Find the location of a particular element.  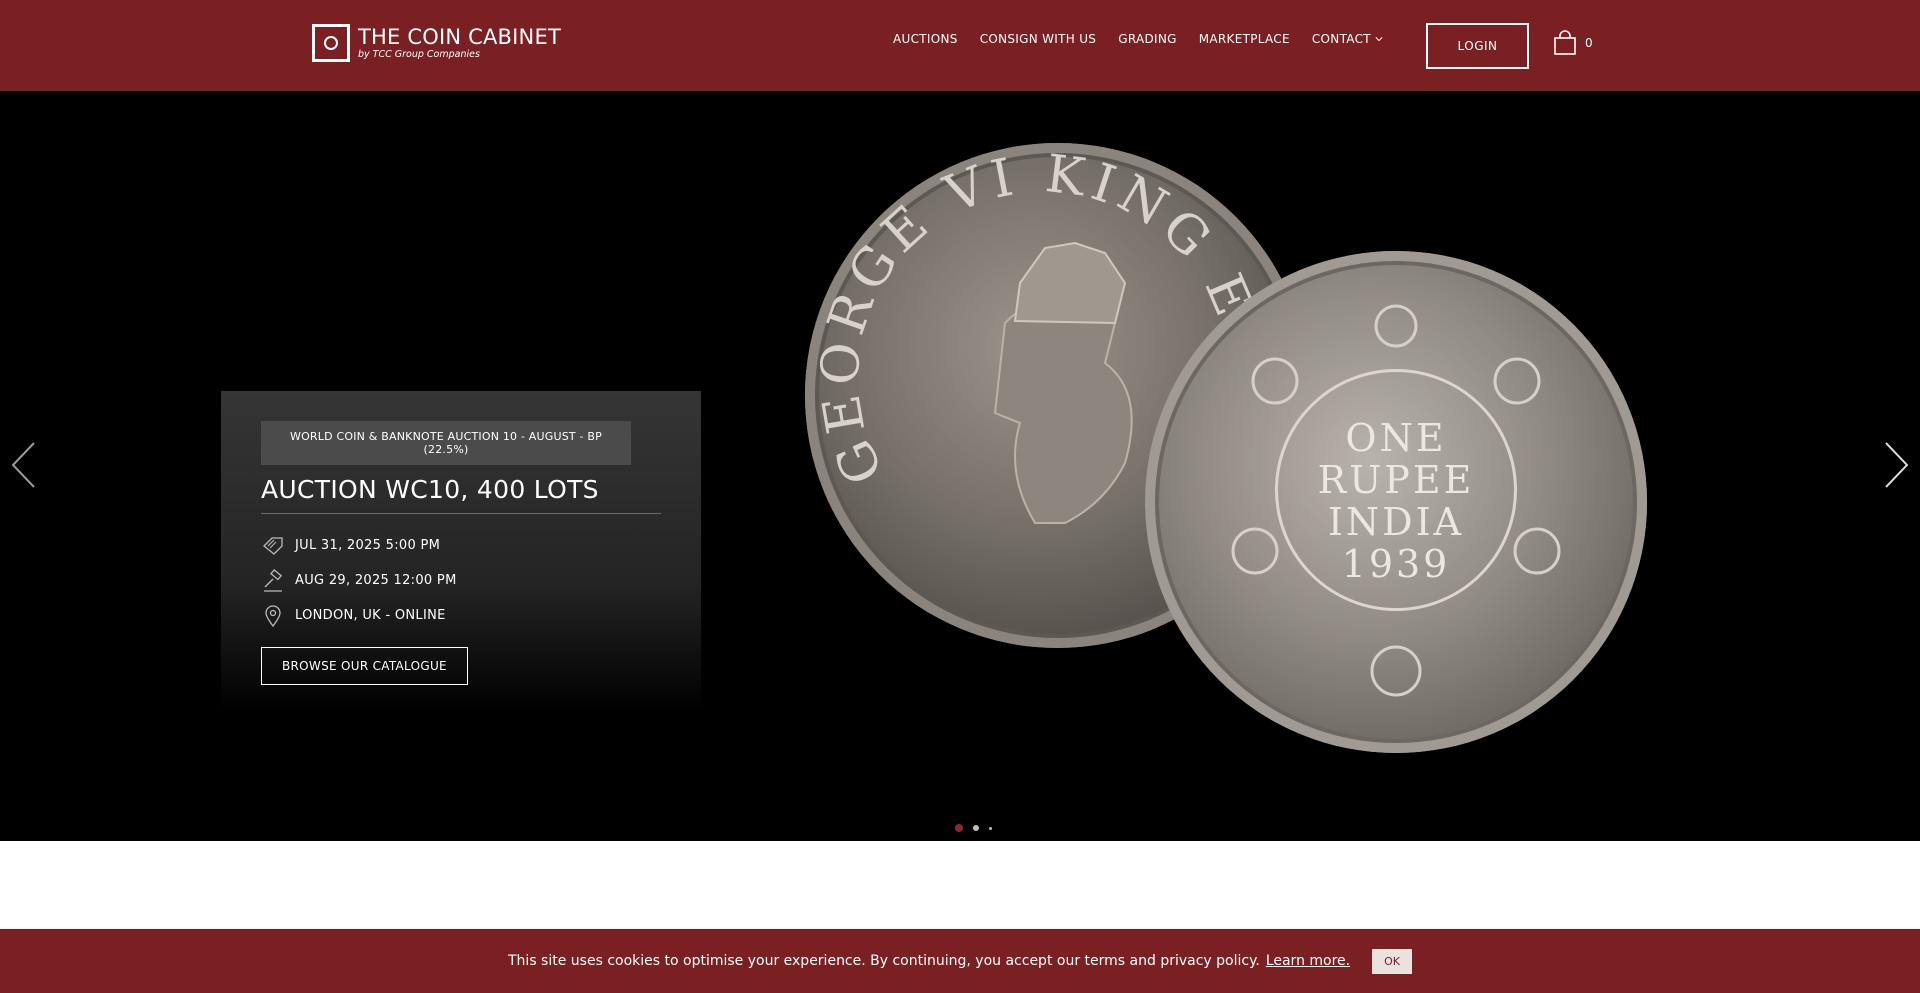

gavel-start-icon is located at coordinates (273, 545).